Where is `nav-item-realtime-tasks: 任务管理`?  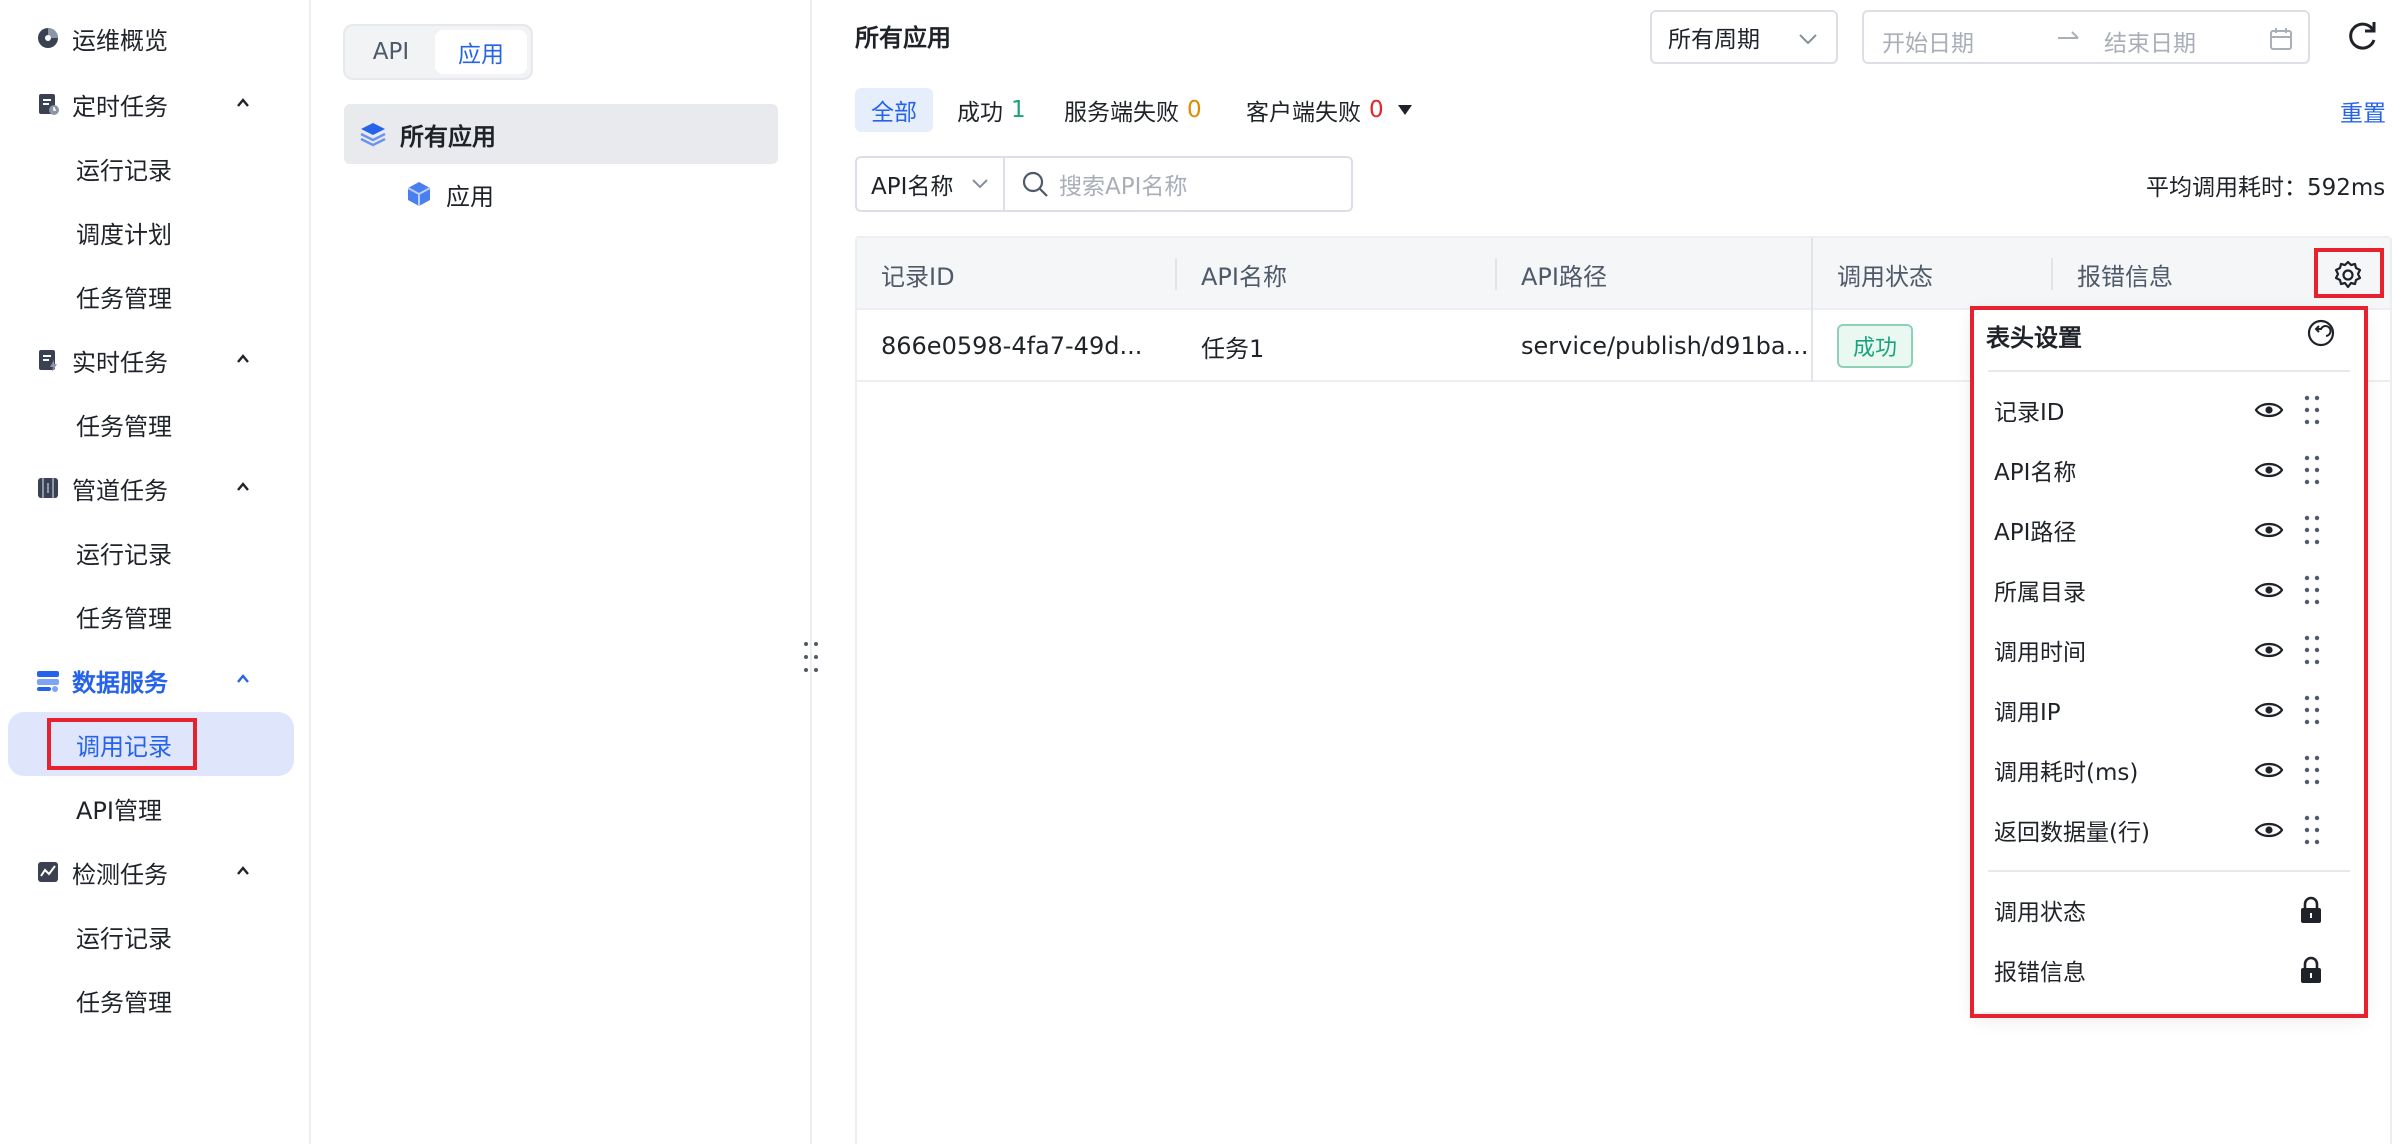 nav-item-realtime-tasks: 任务管理 is located at coordinates (145, 424).